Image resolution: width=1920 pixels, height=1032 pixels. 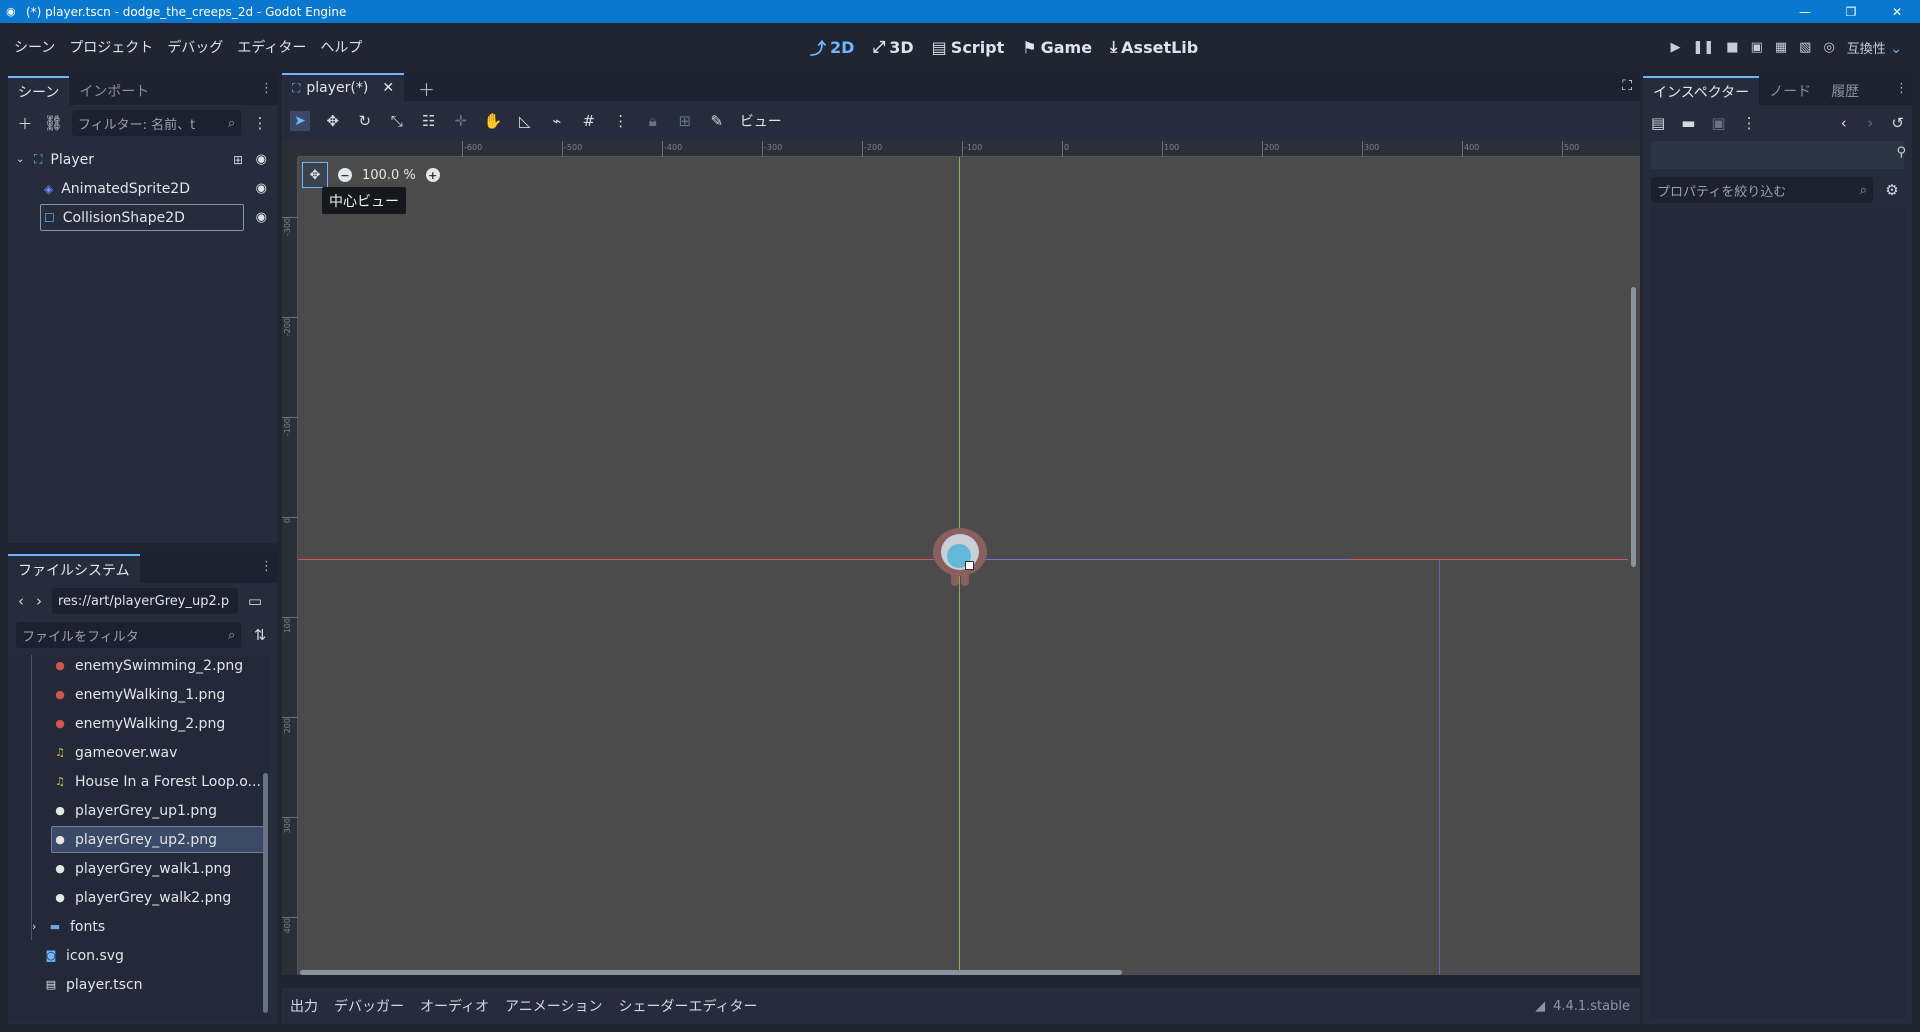 I want to click on file-list-scrollbar, so click(x=265, y=893).